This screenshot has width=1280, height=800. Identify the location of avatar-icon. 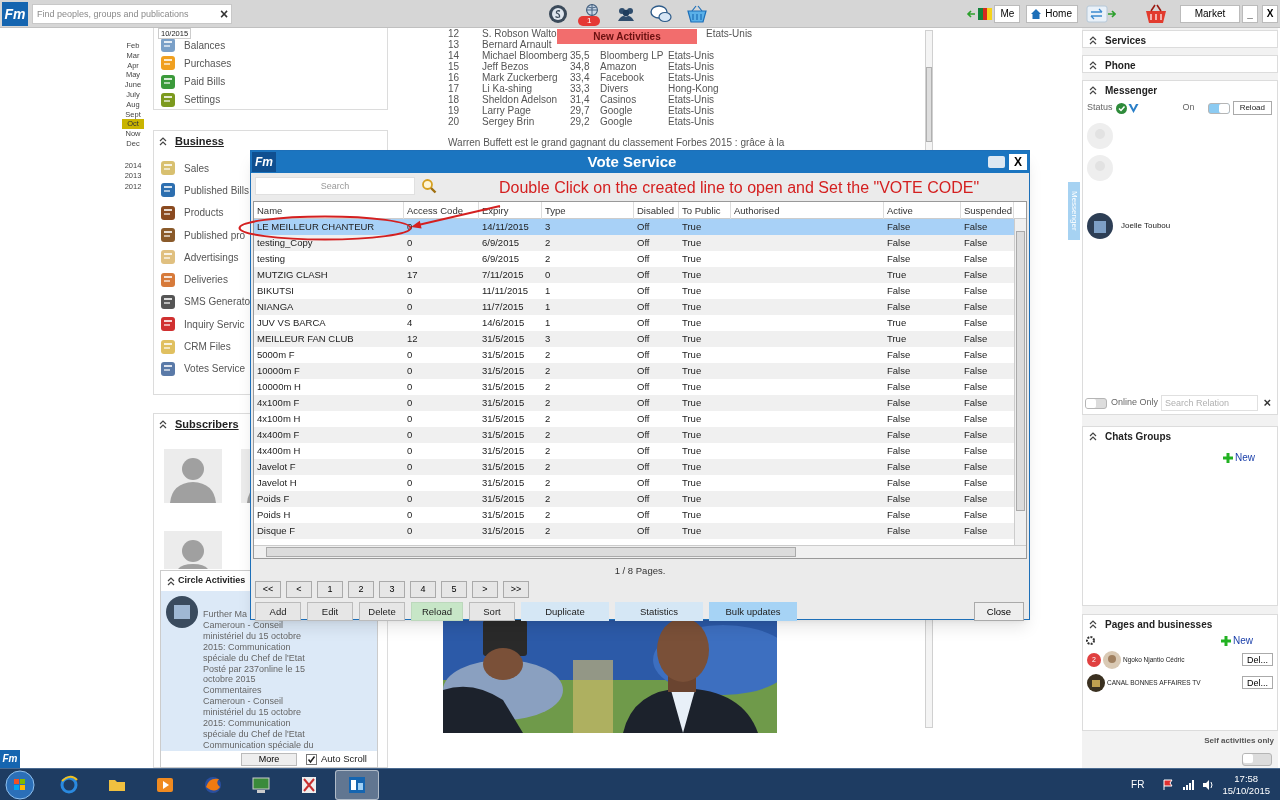
(182, 612).